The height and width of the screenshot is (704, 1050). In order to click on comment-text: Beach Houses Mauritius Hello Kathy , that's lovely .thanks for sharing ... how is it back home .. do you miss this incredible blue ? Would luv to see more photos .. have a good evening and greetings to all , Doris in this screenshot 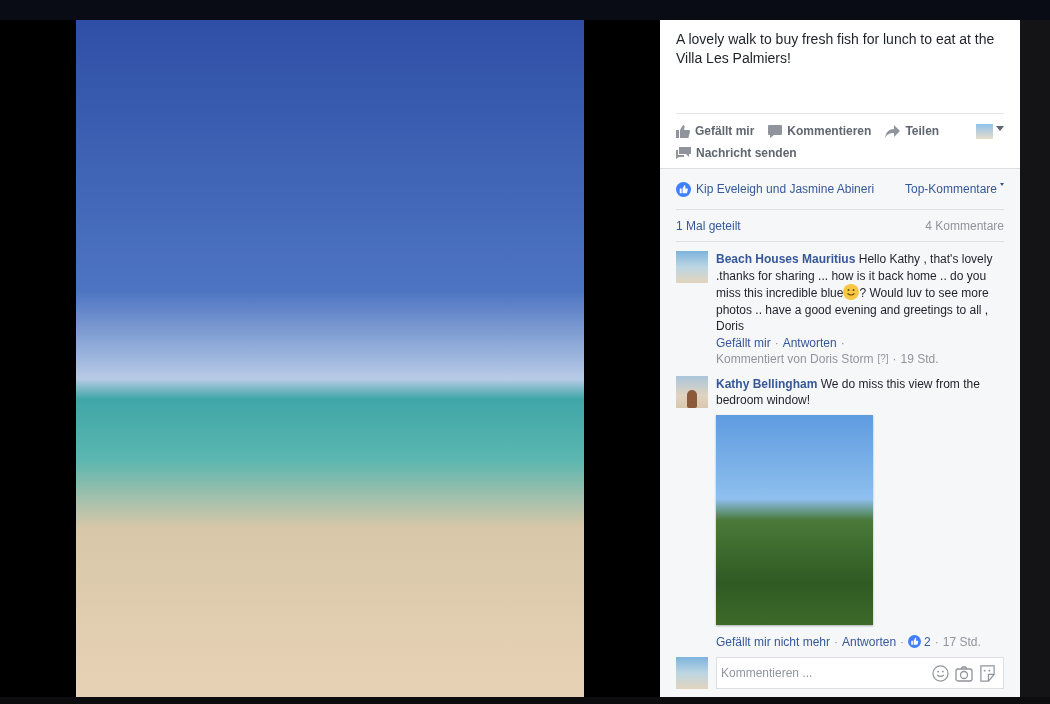, I will do `click(855, 293)`.